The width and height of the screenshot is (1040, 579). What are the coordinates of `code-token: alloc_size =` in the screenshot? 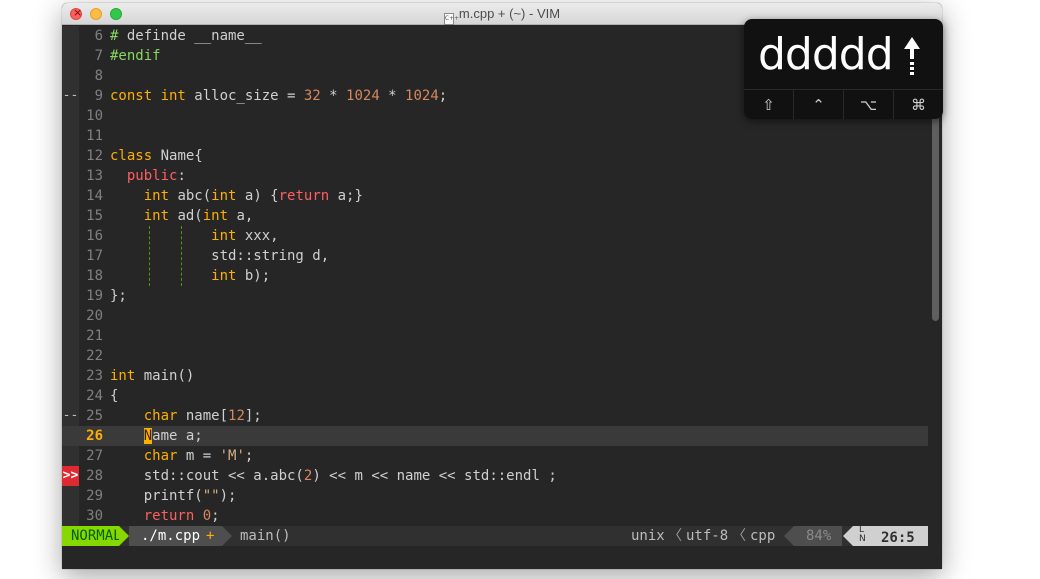 It's located at (244, 96).